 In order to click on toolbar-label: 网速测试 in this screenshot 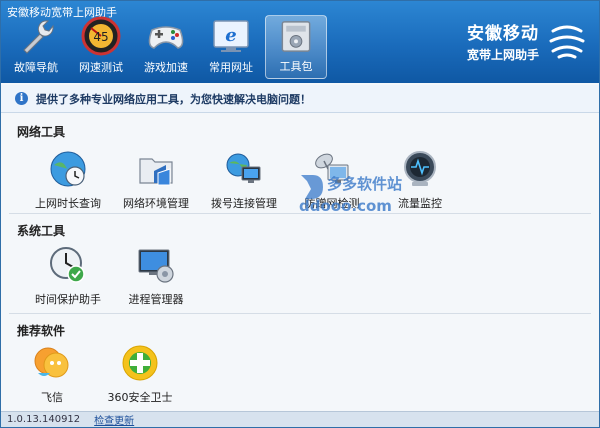, I will do `click(101, 67)`.